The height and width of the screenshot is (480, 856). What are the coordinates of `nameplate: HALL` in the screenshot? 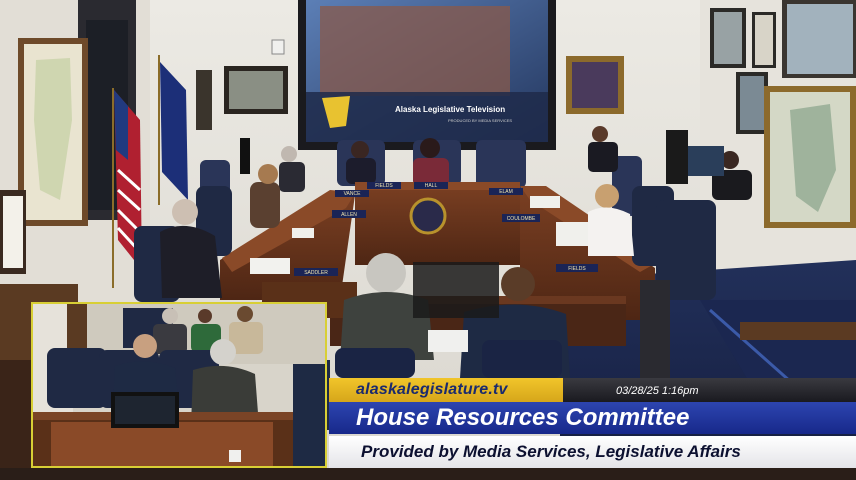 It's located at (431, 186).